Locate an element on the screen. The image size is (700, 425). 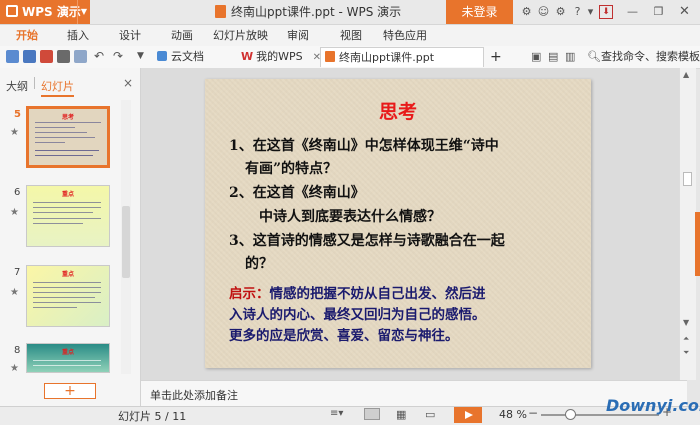
close-icon: ✕ is located at coordinates (684, 11).